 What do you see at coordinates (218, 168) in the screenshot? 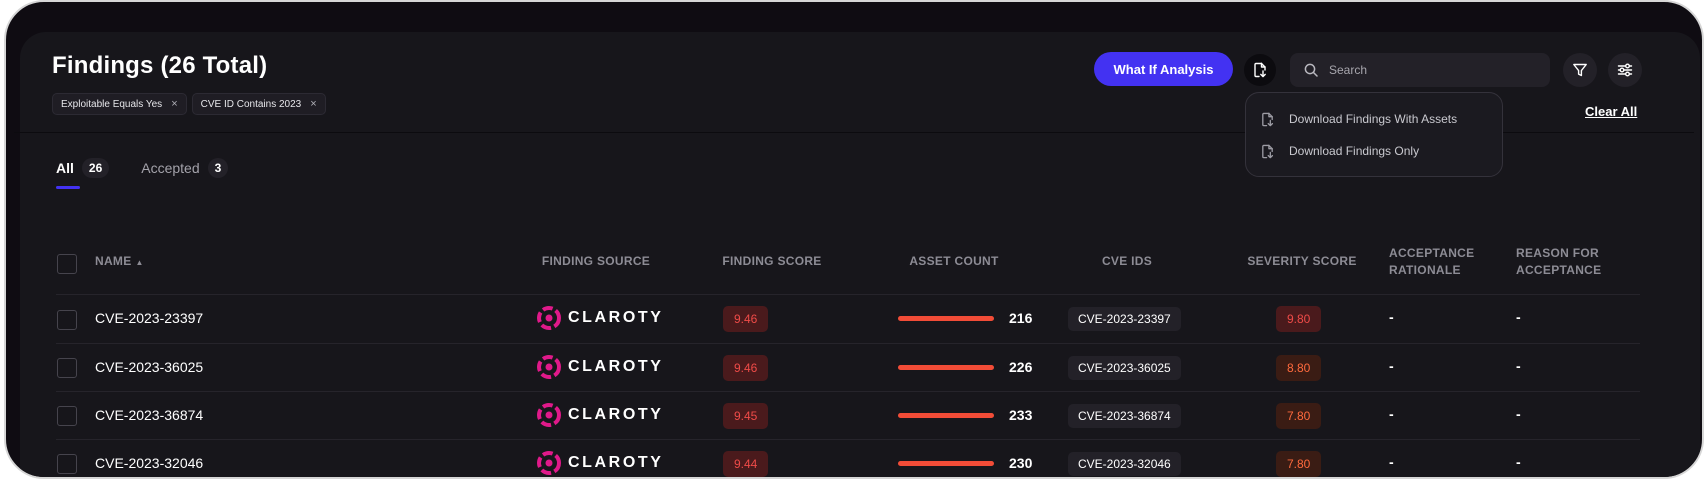
I see `tab-count-badge: 3` at bounding box center [218, 168].